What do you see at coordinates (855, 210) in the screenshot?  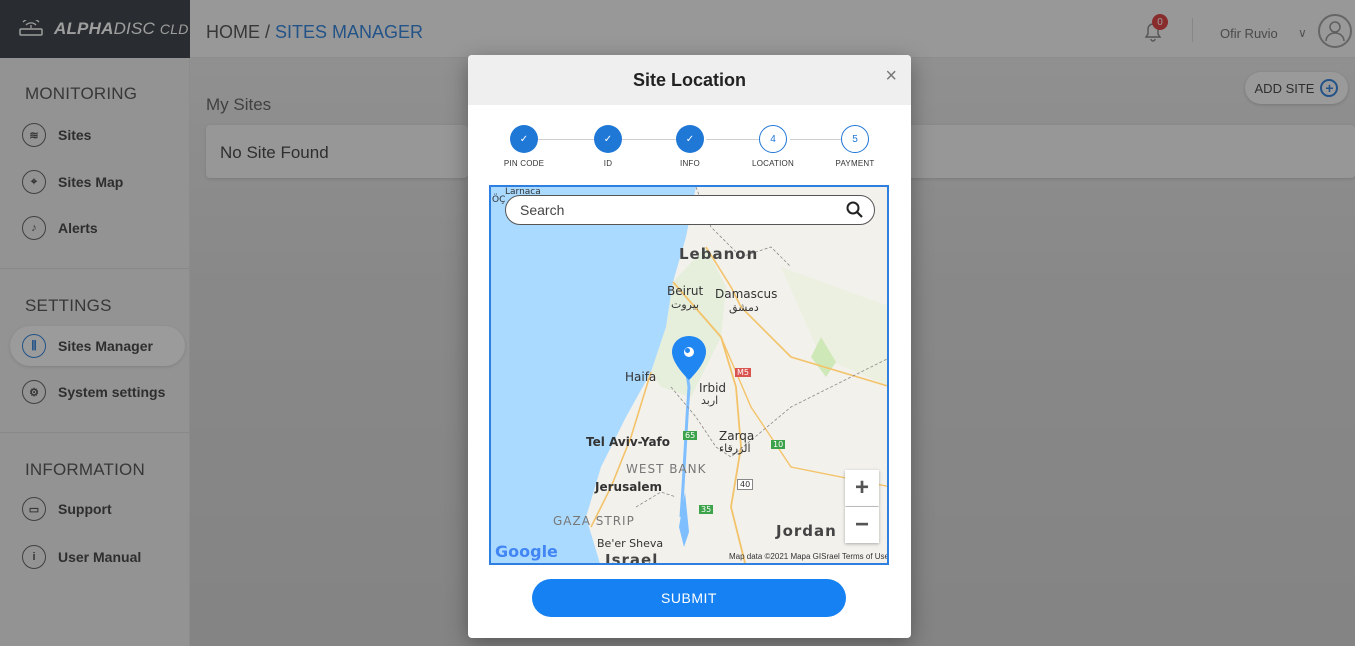 I see `search-icon` at bounding box center [855, 210].